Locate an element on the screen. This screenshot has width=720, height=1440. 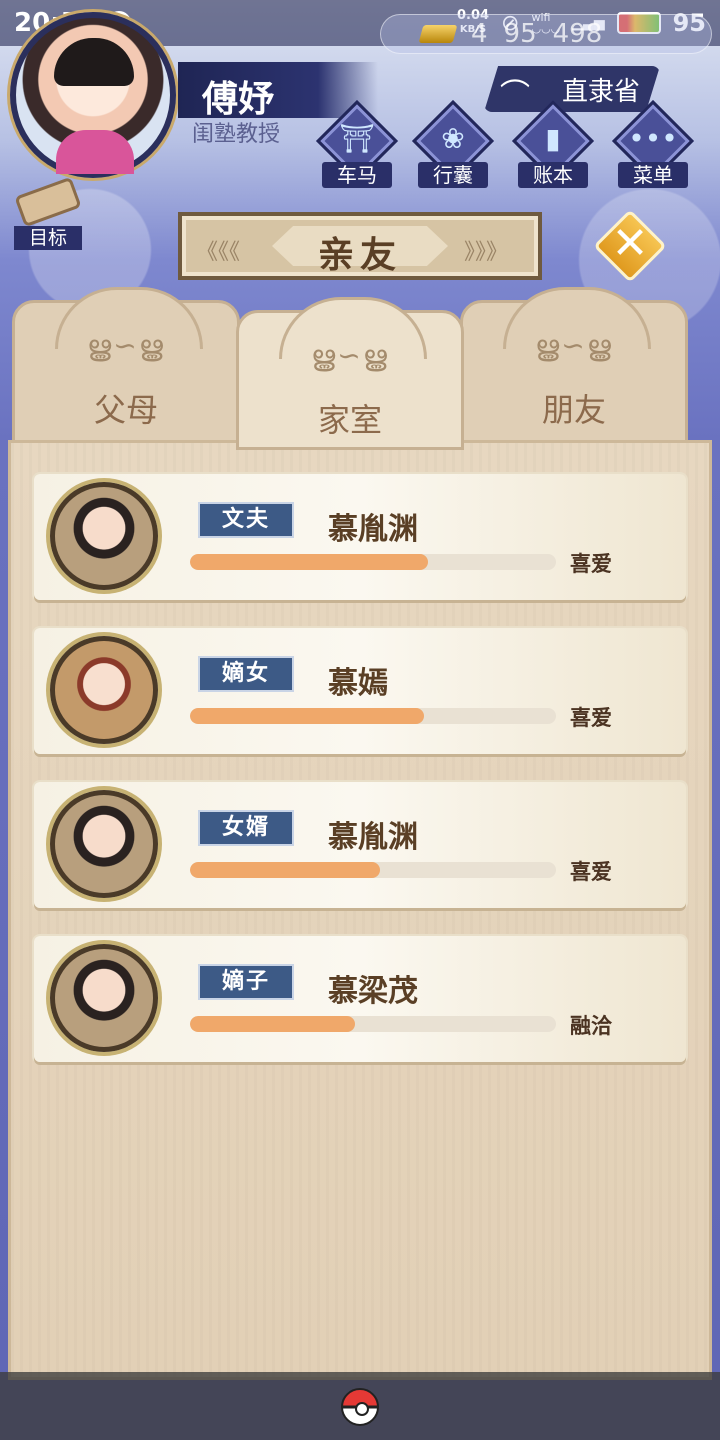
player-title: 闺塾教授 is located at coordinates (236, 134).